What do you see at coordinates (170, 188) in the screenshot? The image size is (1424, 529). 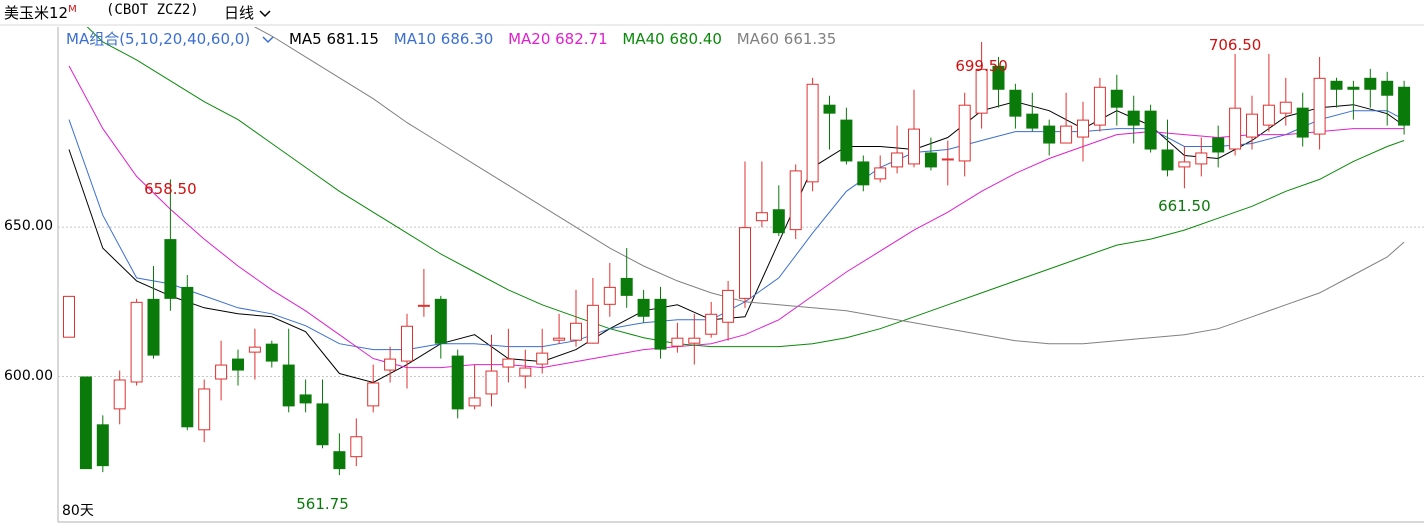 I see `high-price-label: 658.50` at bounding box center [170, 188].